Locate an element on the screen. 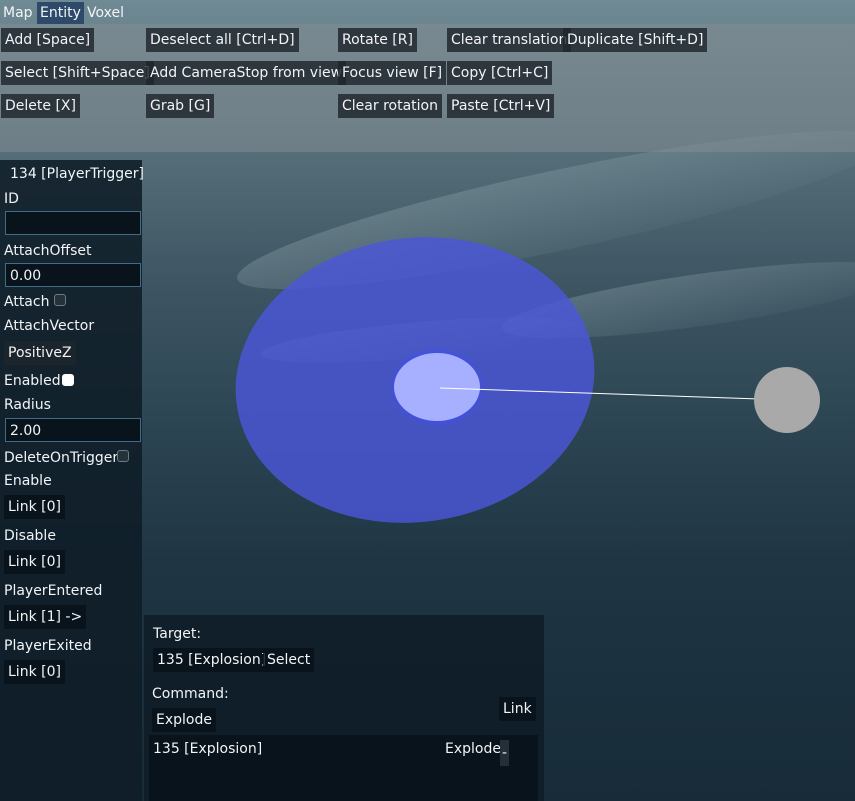 The width and height of the screenshot is (855, 801). clear-translation-button: Clear translation is located at coordinates (509, 40).